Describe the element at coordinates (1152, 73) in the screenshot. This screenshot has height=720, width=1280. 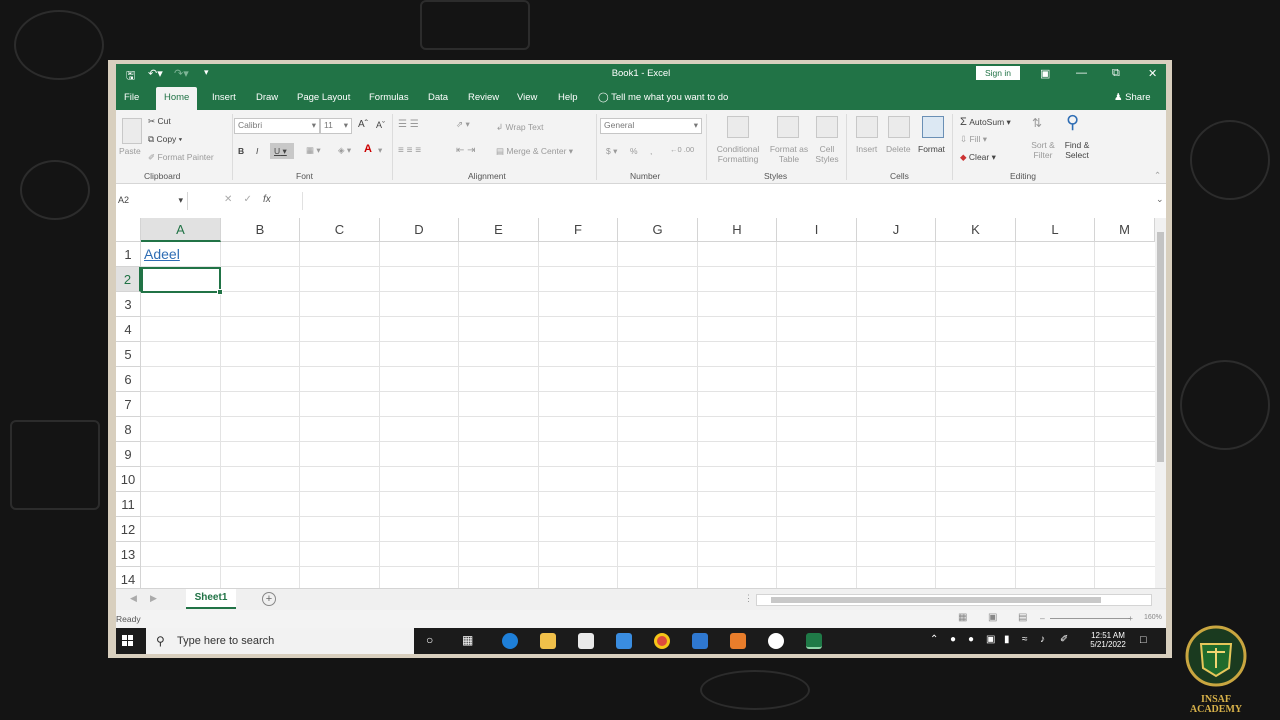
I see `close-icon: ✕` at that location.